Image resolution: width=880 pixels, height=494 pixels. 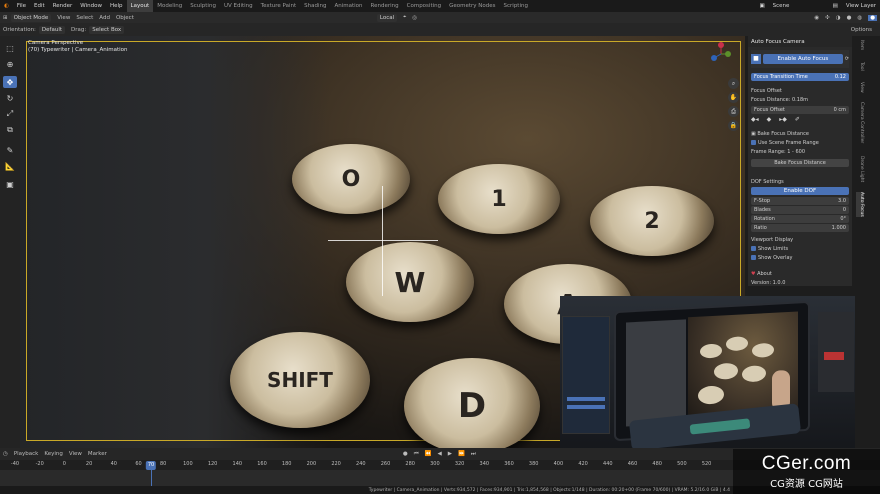 What do you see at coordinates (816, 18) in the screenshot?
I see `visibility-icon: ◉` at bounding box center [816, 18].